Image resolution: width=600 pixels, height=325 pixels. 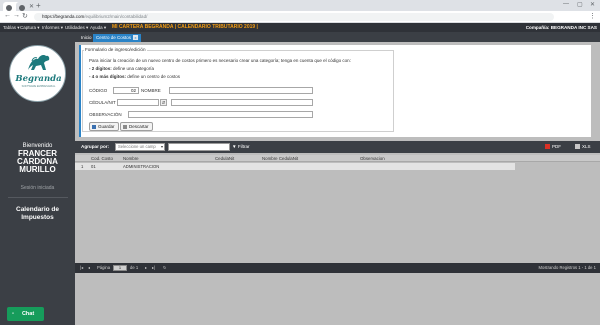 What do you see at coordinates (165, 268) in the screenshot?
I see `refresh-icon: ↻` at bounding box center [165, 268].